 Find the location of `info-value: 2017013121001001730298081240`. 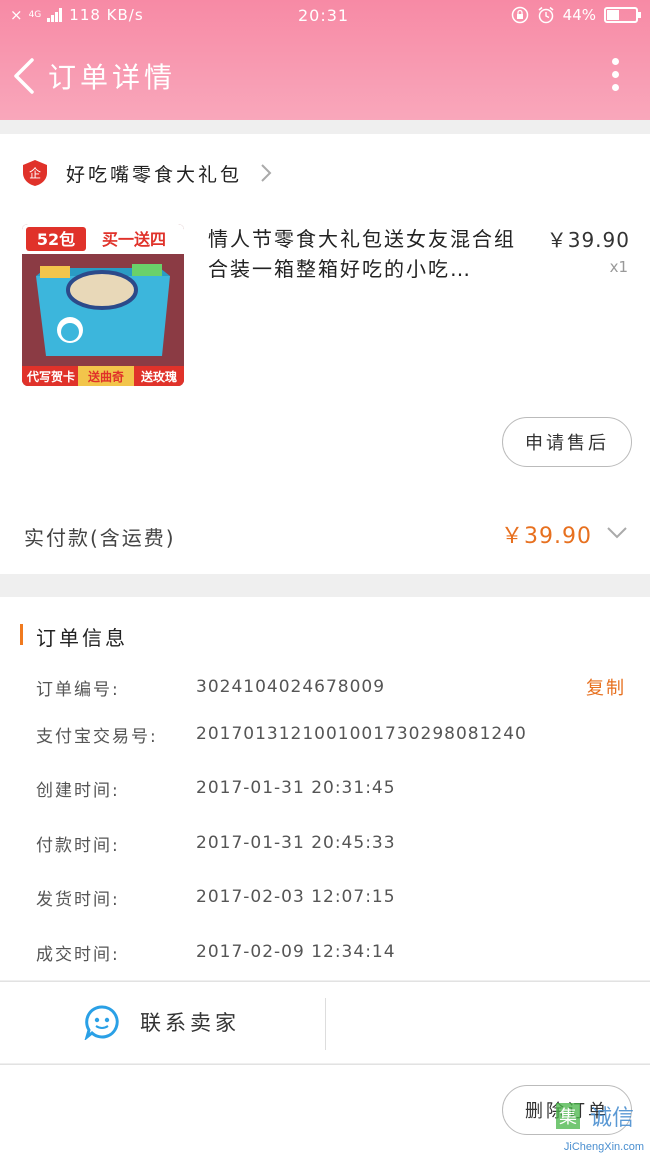

info-value: 2017013121001001730298081240 is located at coordinates (361, 734).